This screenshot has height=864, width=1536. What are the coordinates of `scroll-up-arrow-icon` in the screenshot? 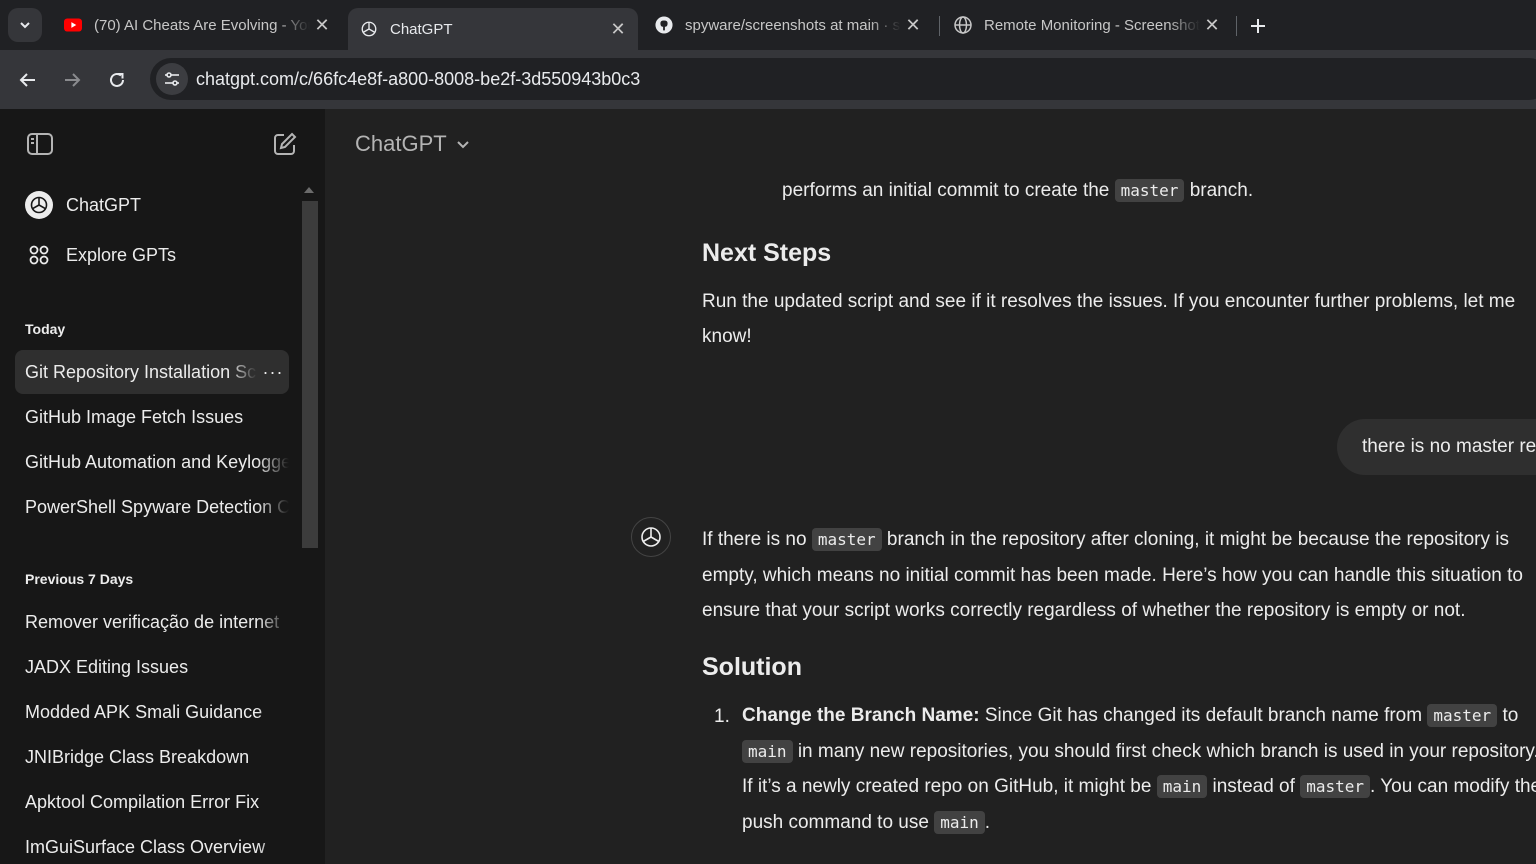 It's located at (309, 190).